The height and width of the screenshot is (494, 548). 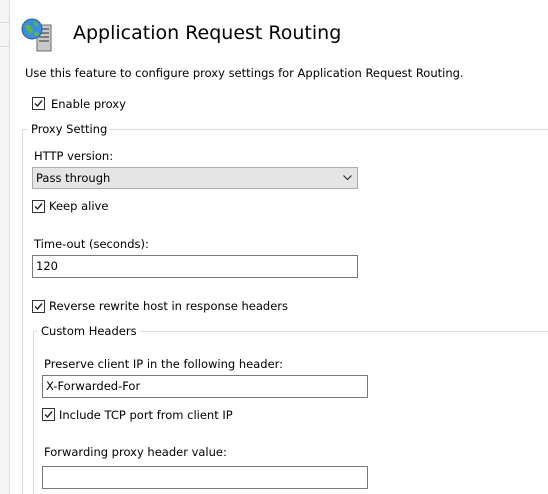 I want to click on proxy-setting-group-side, so click(x=22, y=311).